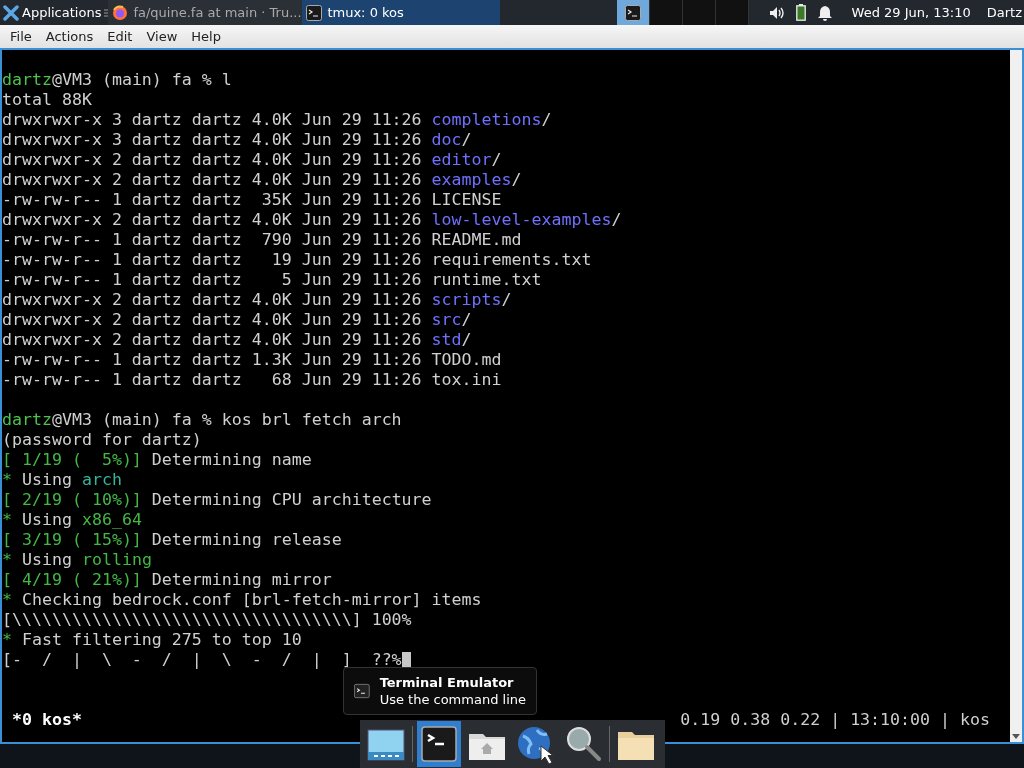 The width and height of the screenshot is (1024, 768). I want to click on terminal-line: (password for dartz), so click(102, 440).